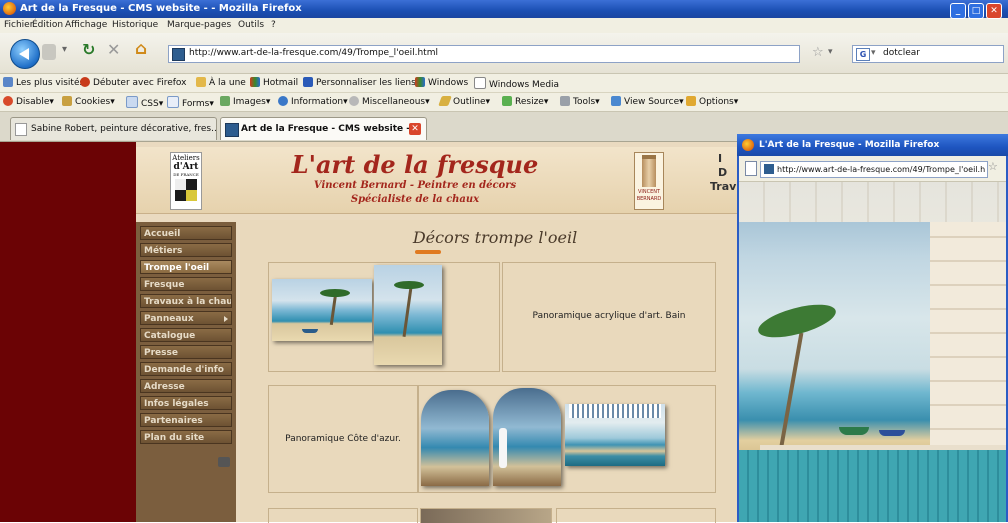 Image resolution: width=1008 pixels, height=523 pixels. I want to click on wd-css: CSS▾, so click(144, 102).